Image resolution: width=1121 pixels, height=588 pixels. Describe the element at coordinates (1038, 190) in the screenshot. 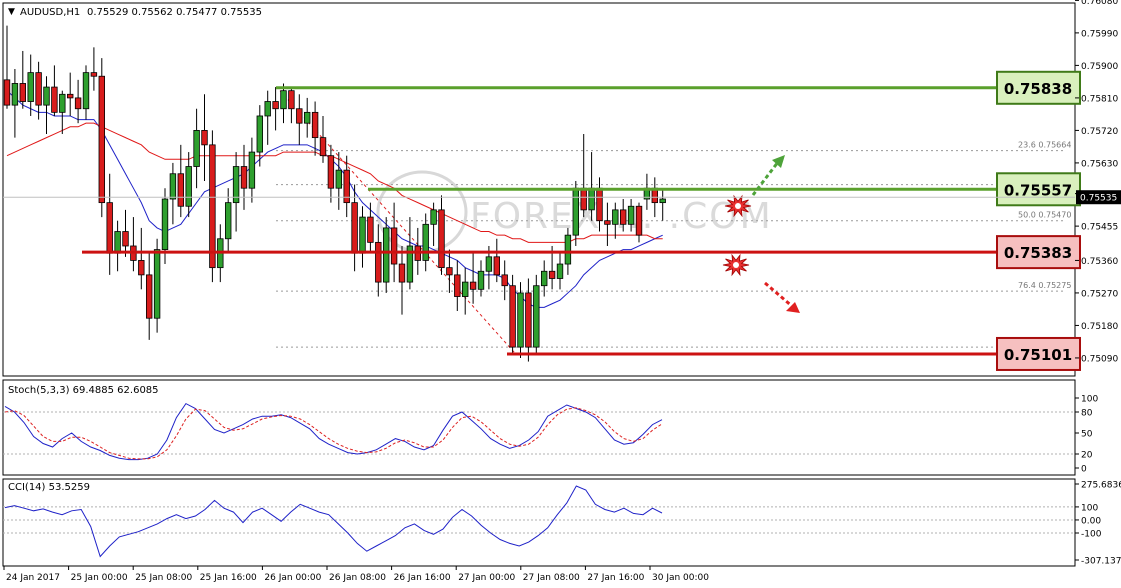

I see `level-label: 0.75557` at that location.